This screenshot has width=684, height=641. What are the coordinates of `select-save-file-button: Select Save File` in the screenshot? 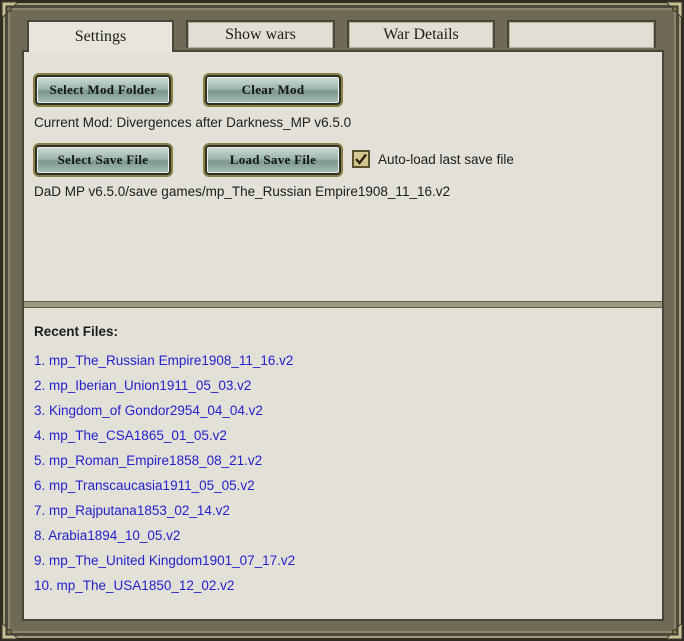 It's located at (103, 160).